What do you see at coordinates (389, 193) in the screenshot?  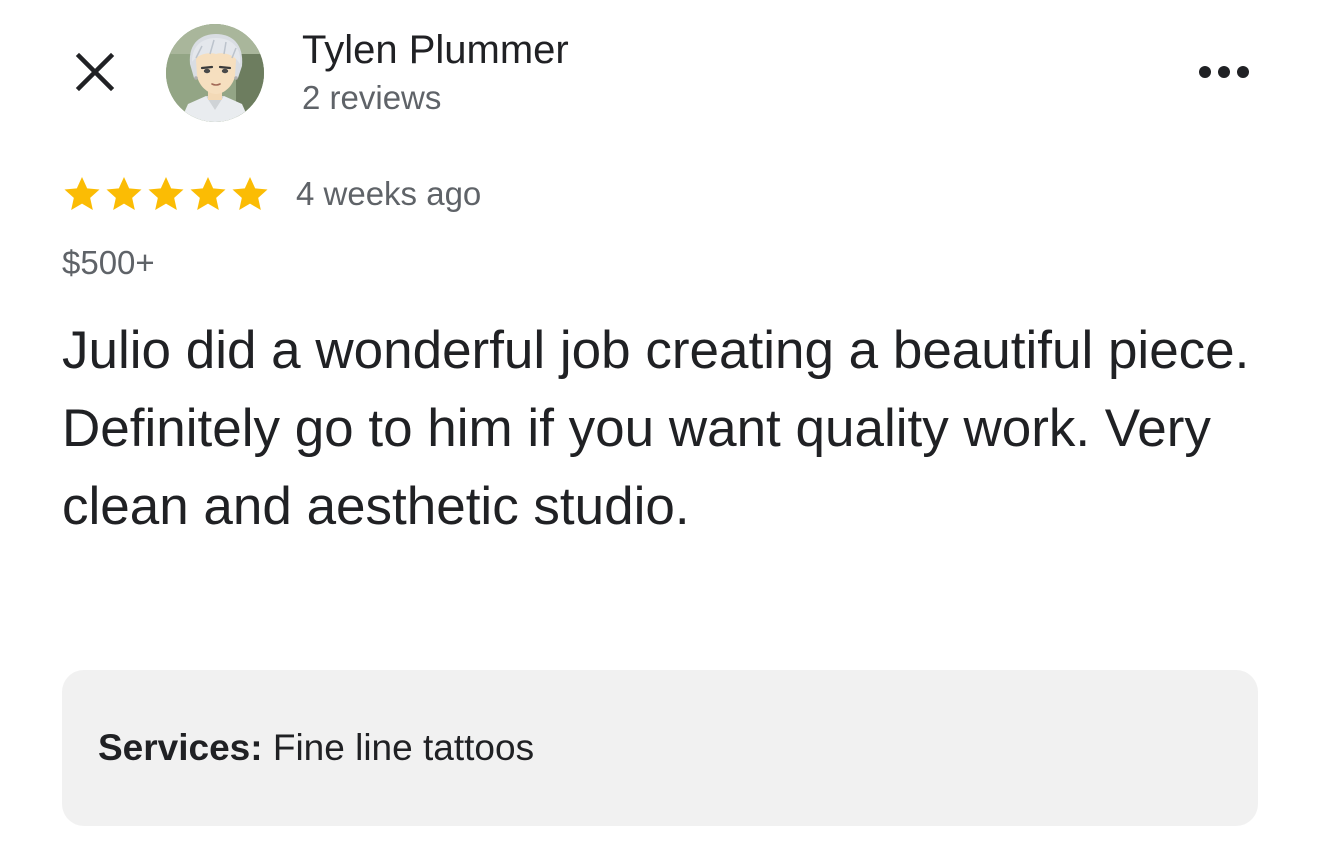 I see `review-time: 4 weeks ago` at bounding box center [389, 193].